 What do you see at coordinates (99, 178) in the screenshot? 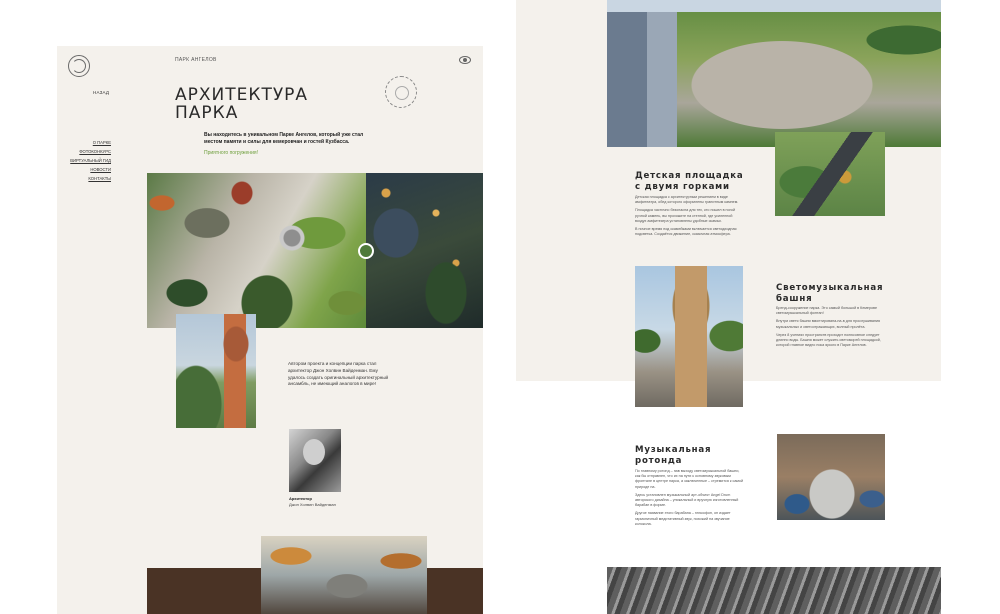
I see `nav-item-contacts: КОНТАКТЫ` at bounding box center [99, 178].